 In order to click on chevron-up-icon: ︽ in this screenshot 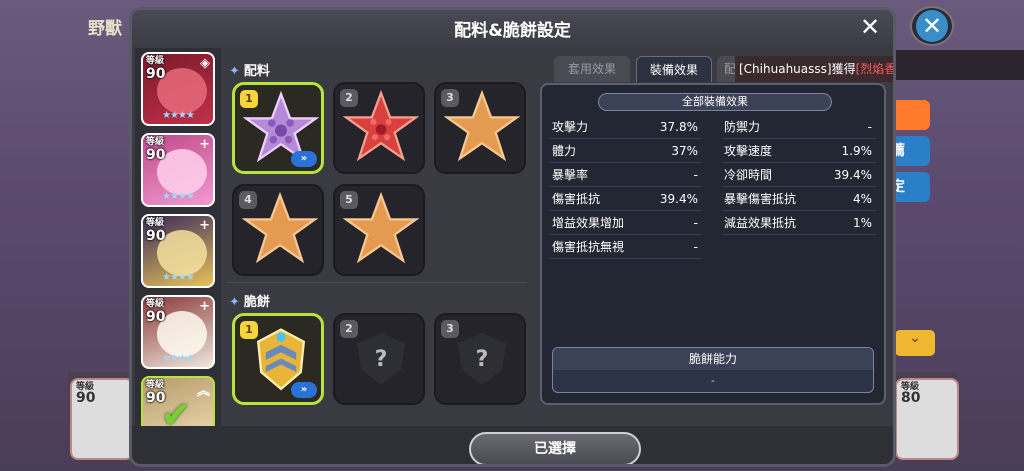, I will do `click(203, 391)`.